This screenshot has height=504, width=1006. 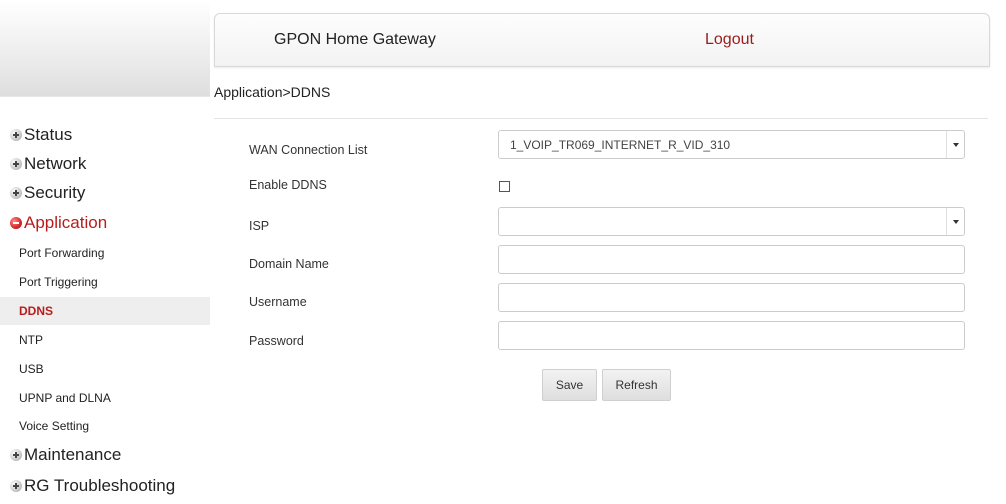 What do you see at coordinates (731, 221) in the screenshot?
I see `isp-select` at bounding box center [731, 221].